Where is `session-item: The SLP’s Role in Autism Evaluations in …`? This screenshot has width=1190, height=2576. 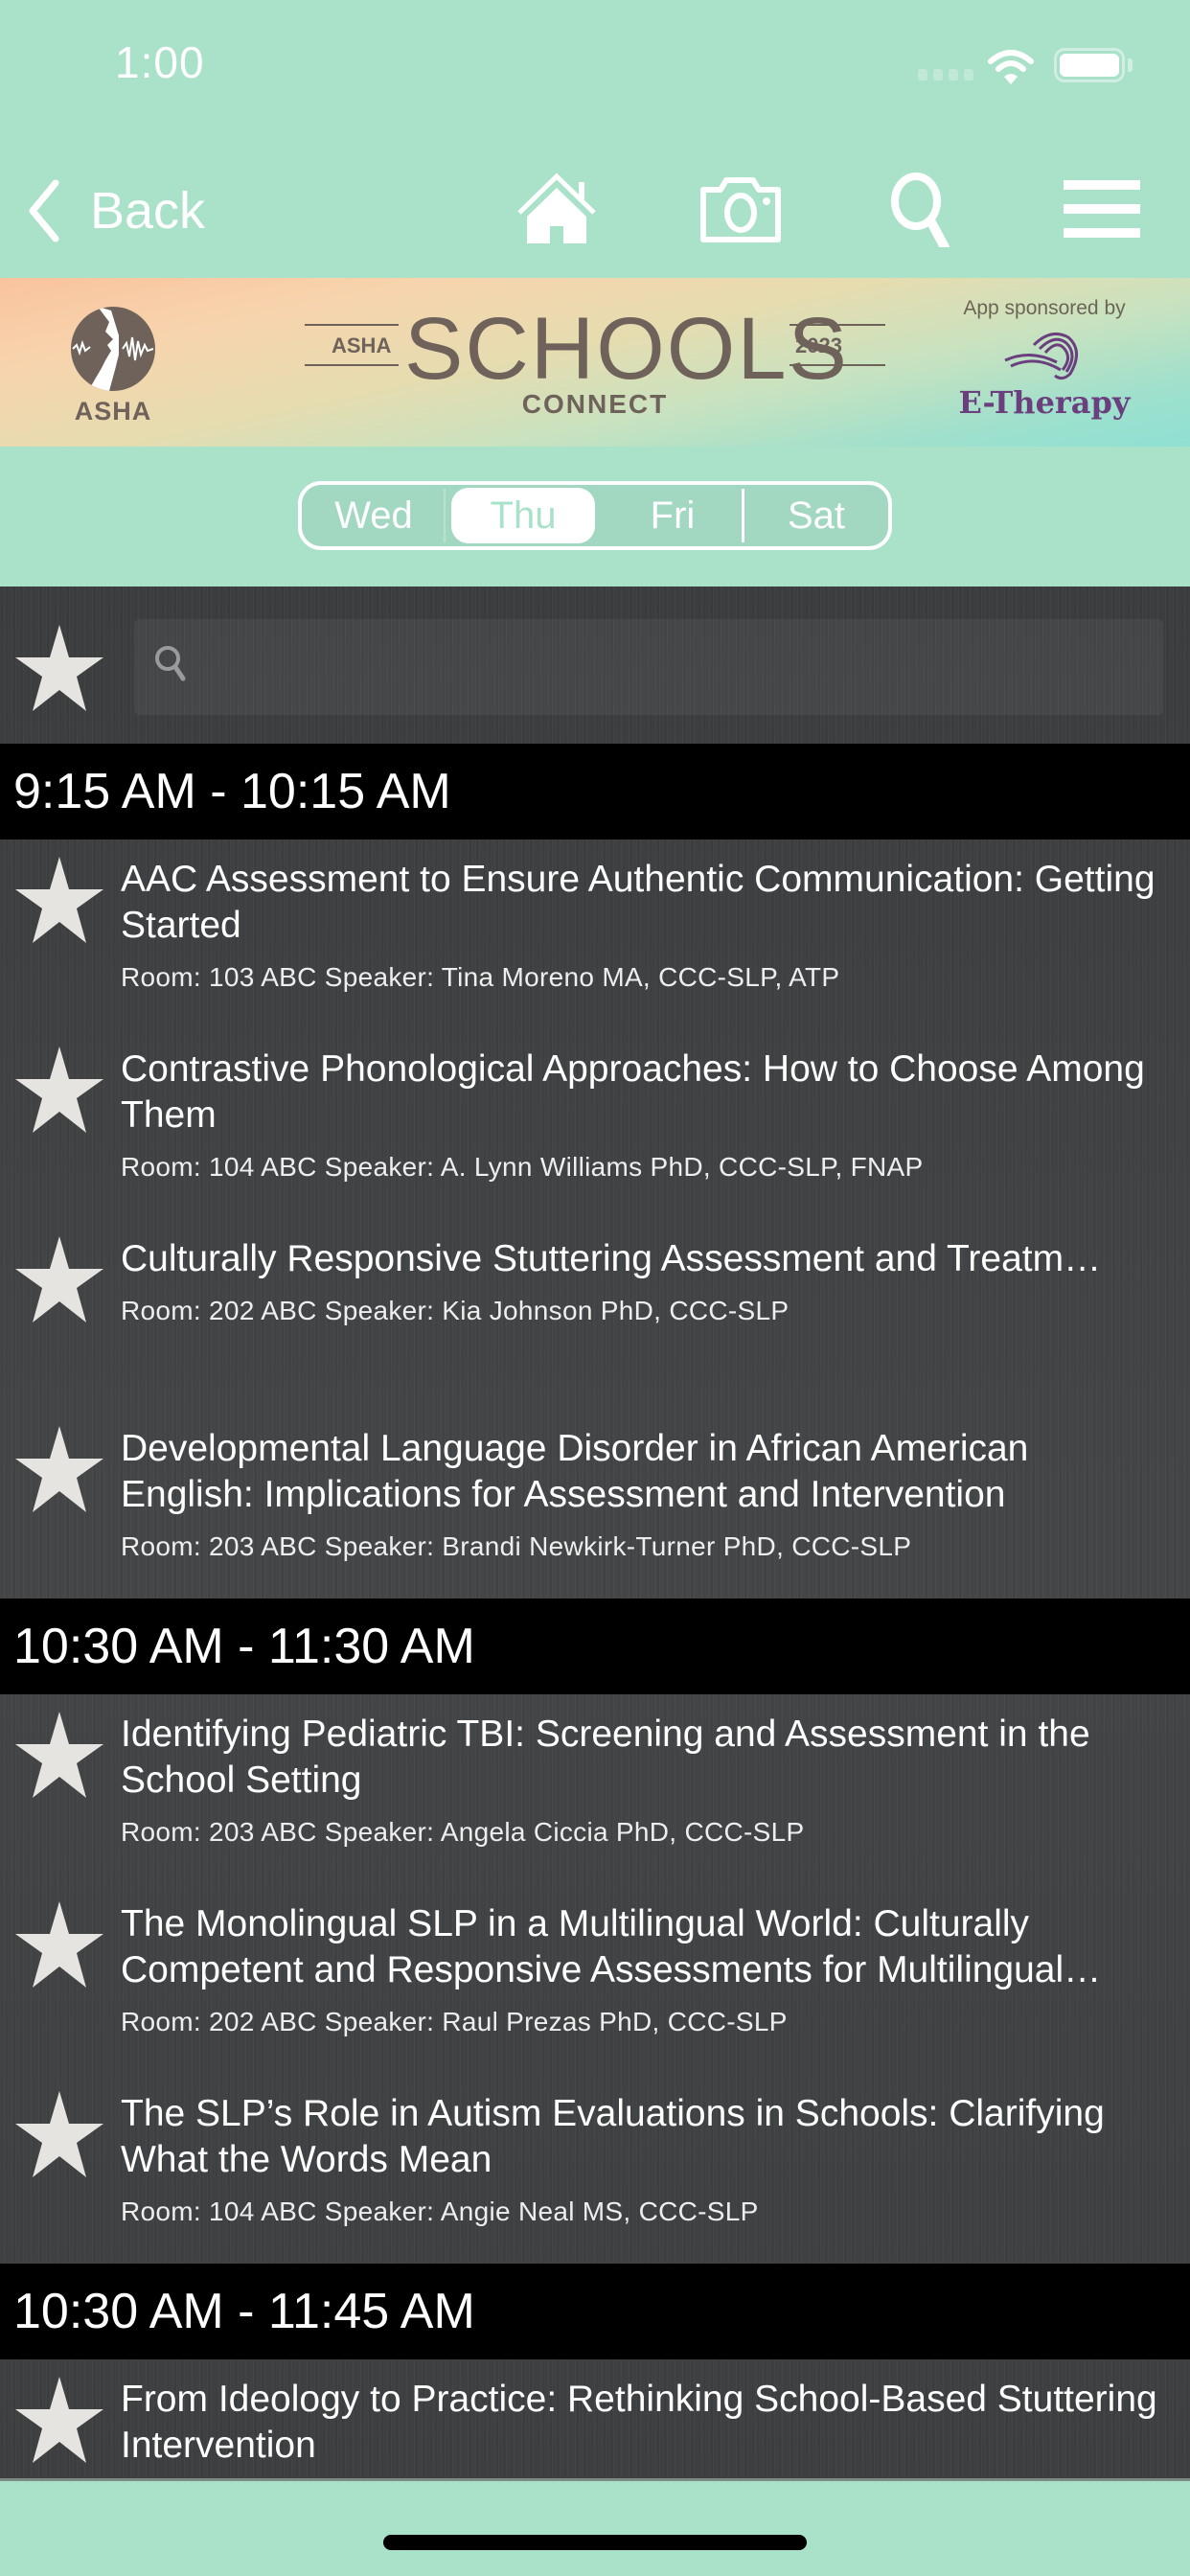 session-item: The SLP’s Role in Autism Evaluations in … is located at coordinates (595, 2169).